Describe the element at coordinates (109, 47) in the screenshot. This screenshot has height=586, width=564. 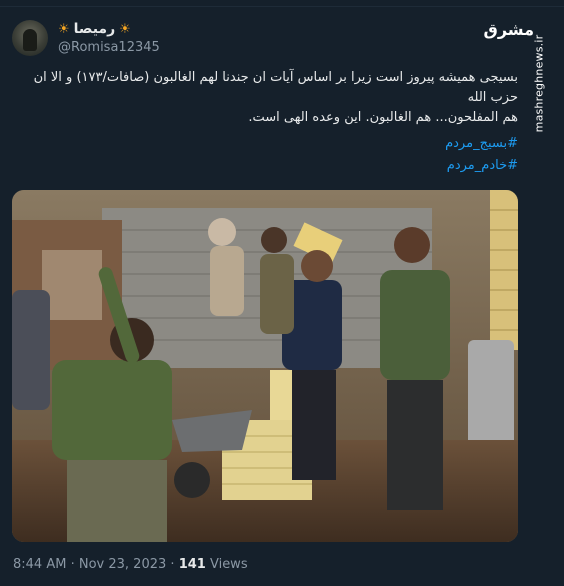
I see `user-handle: @Romisa12345` at that location.